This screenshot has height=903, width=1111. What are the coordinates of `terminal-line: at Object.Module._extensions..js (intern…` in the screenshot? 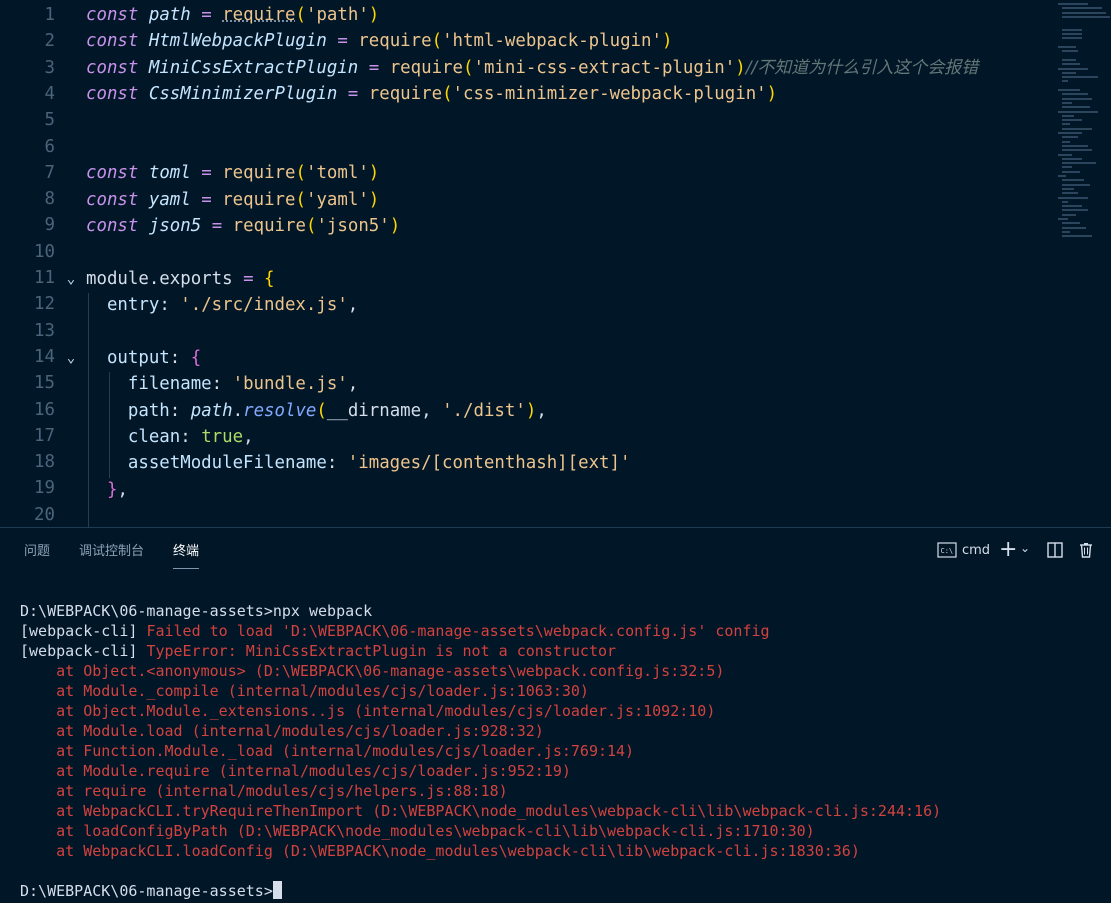 It's located at (367, 711).